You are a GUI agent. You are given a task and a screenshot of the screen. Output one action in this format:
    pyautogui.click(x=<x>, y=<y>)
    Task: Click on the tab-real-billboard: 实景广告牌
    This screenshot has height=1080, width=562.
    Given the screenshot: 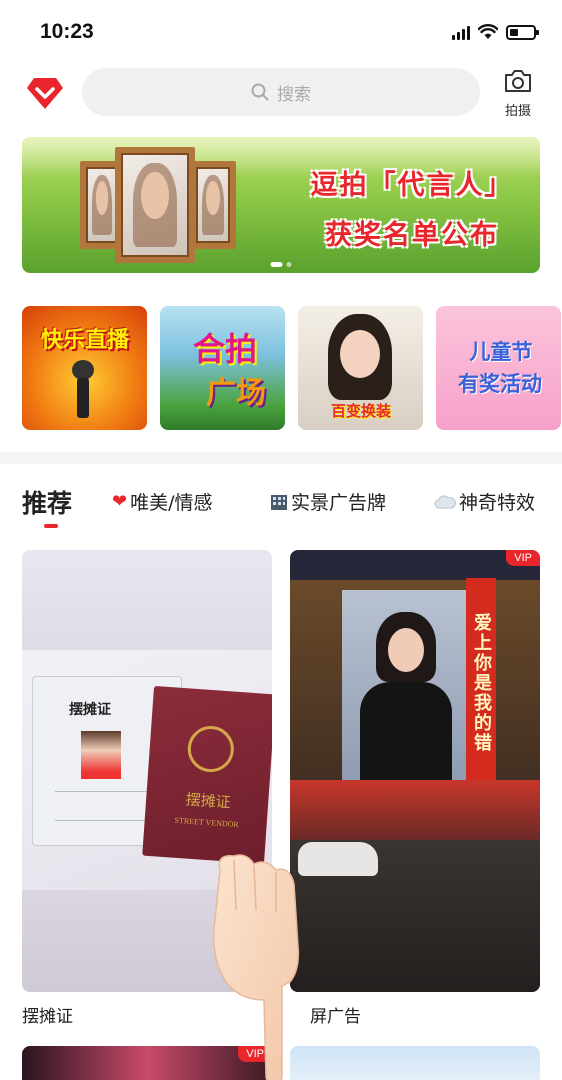 What is the action you would take?
    pyautogui.click(x=328, y=501)
    